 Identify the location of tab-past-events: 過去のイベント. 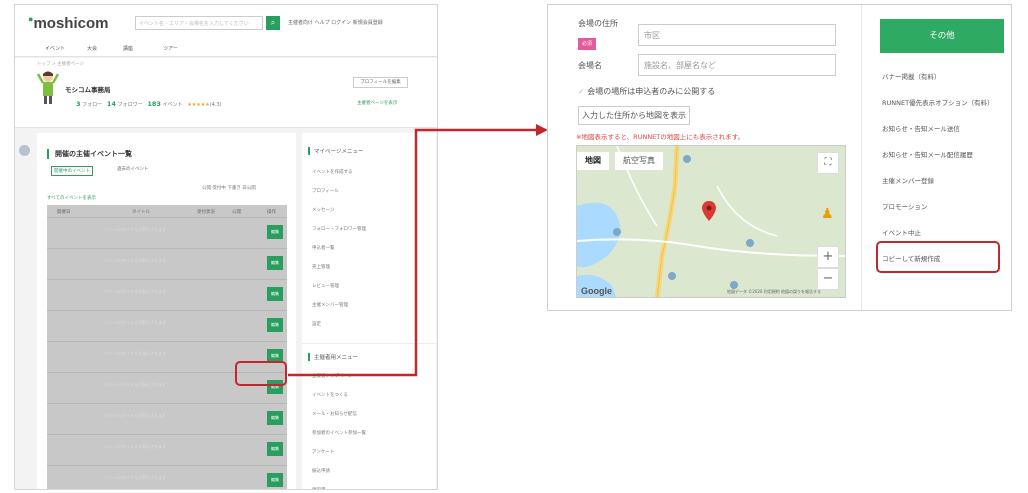
(133, 169).